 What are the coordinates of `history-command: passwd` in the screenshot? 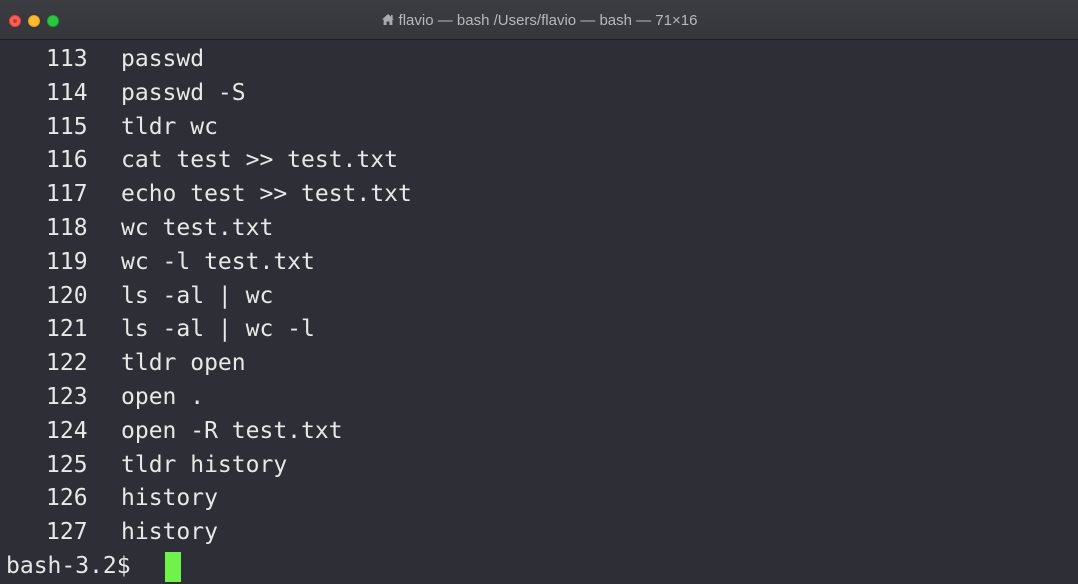 It's located at (163, 59).